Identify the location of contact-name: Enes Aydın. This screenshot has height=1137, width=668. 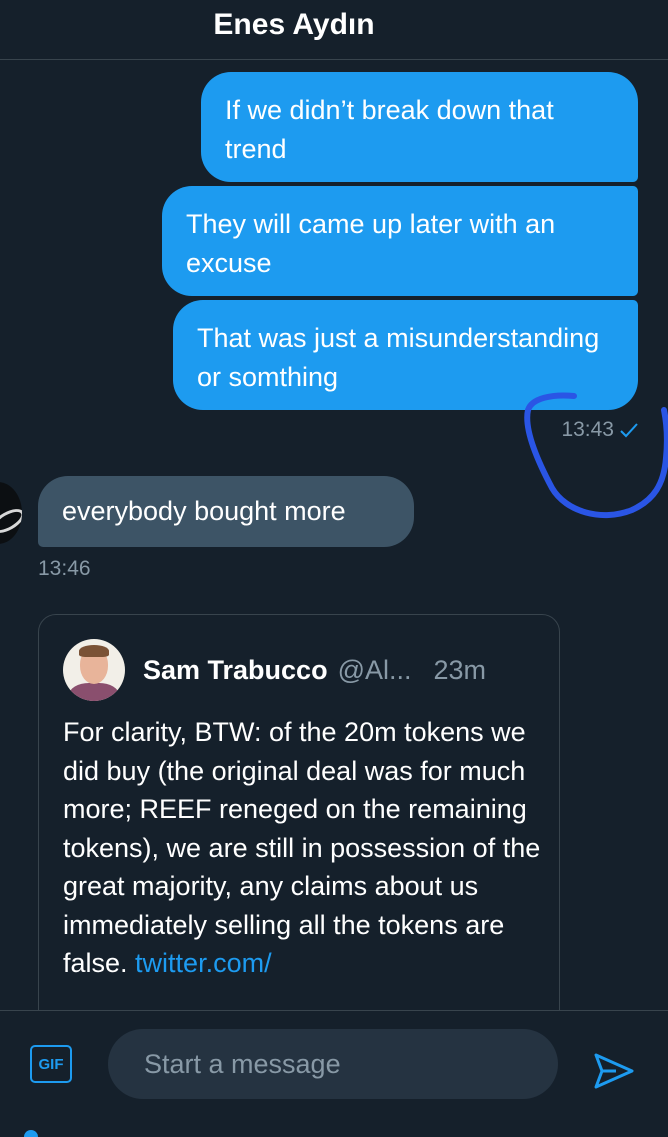
(293, 25).